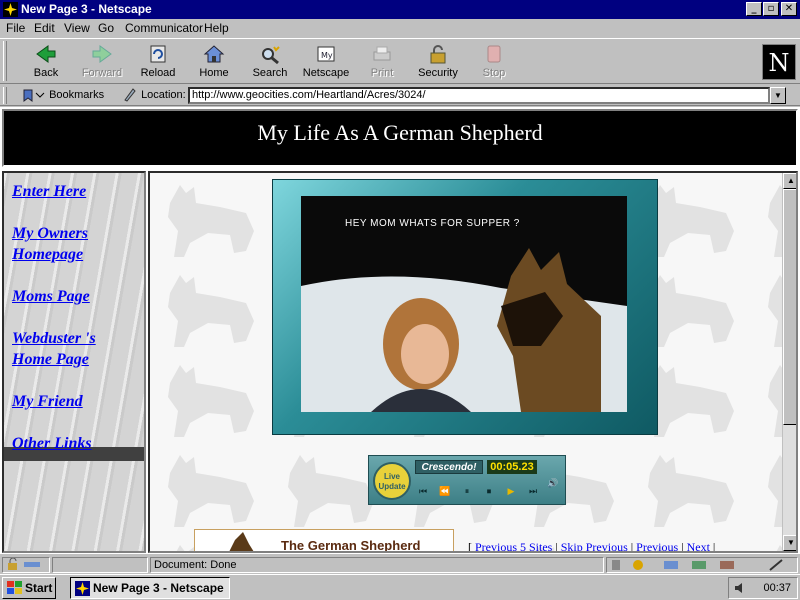 The height and width of the screenshot is (600, 800). Describe the element at coordinates (512, 467) in the screenshot. I see `player-time: 00:05.23` at that location.